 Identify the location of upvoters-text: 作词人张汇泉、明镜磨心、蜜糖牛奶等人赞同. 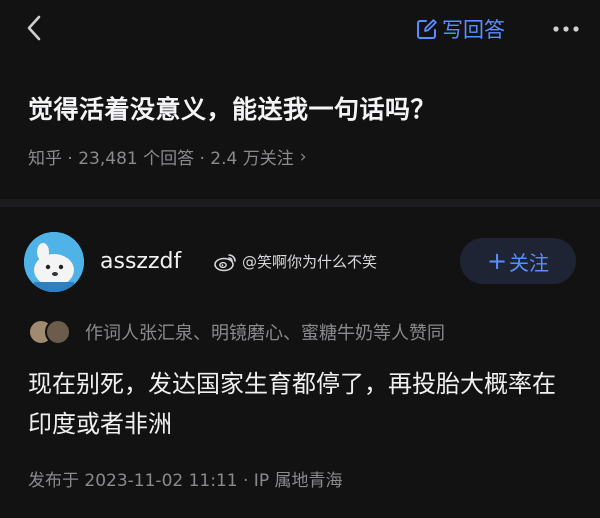
(265, 333).